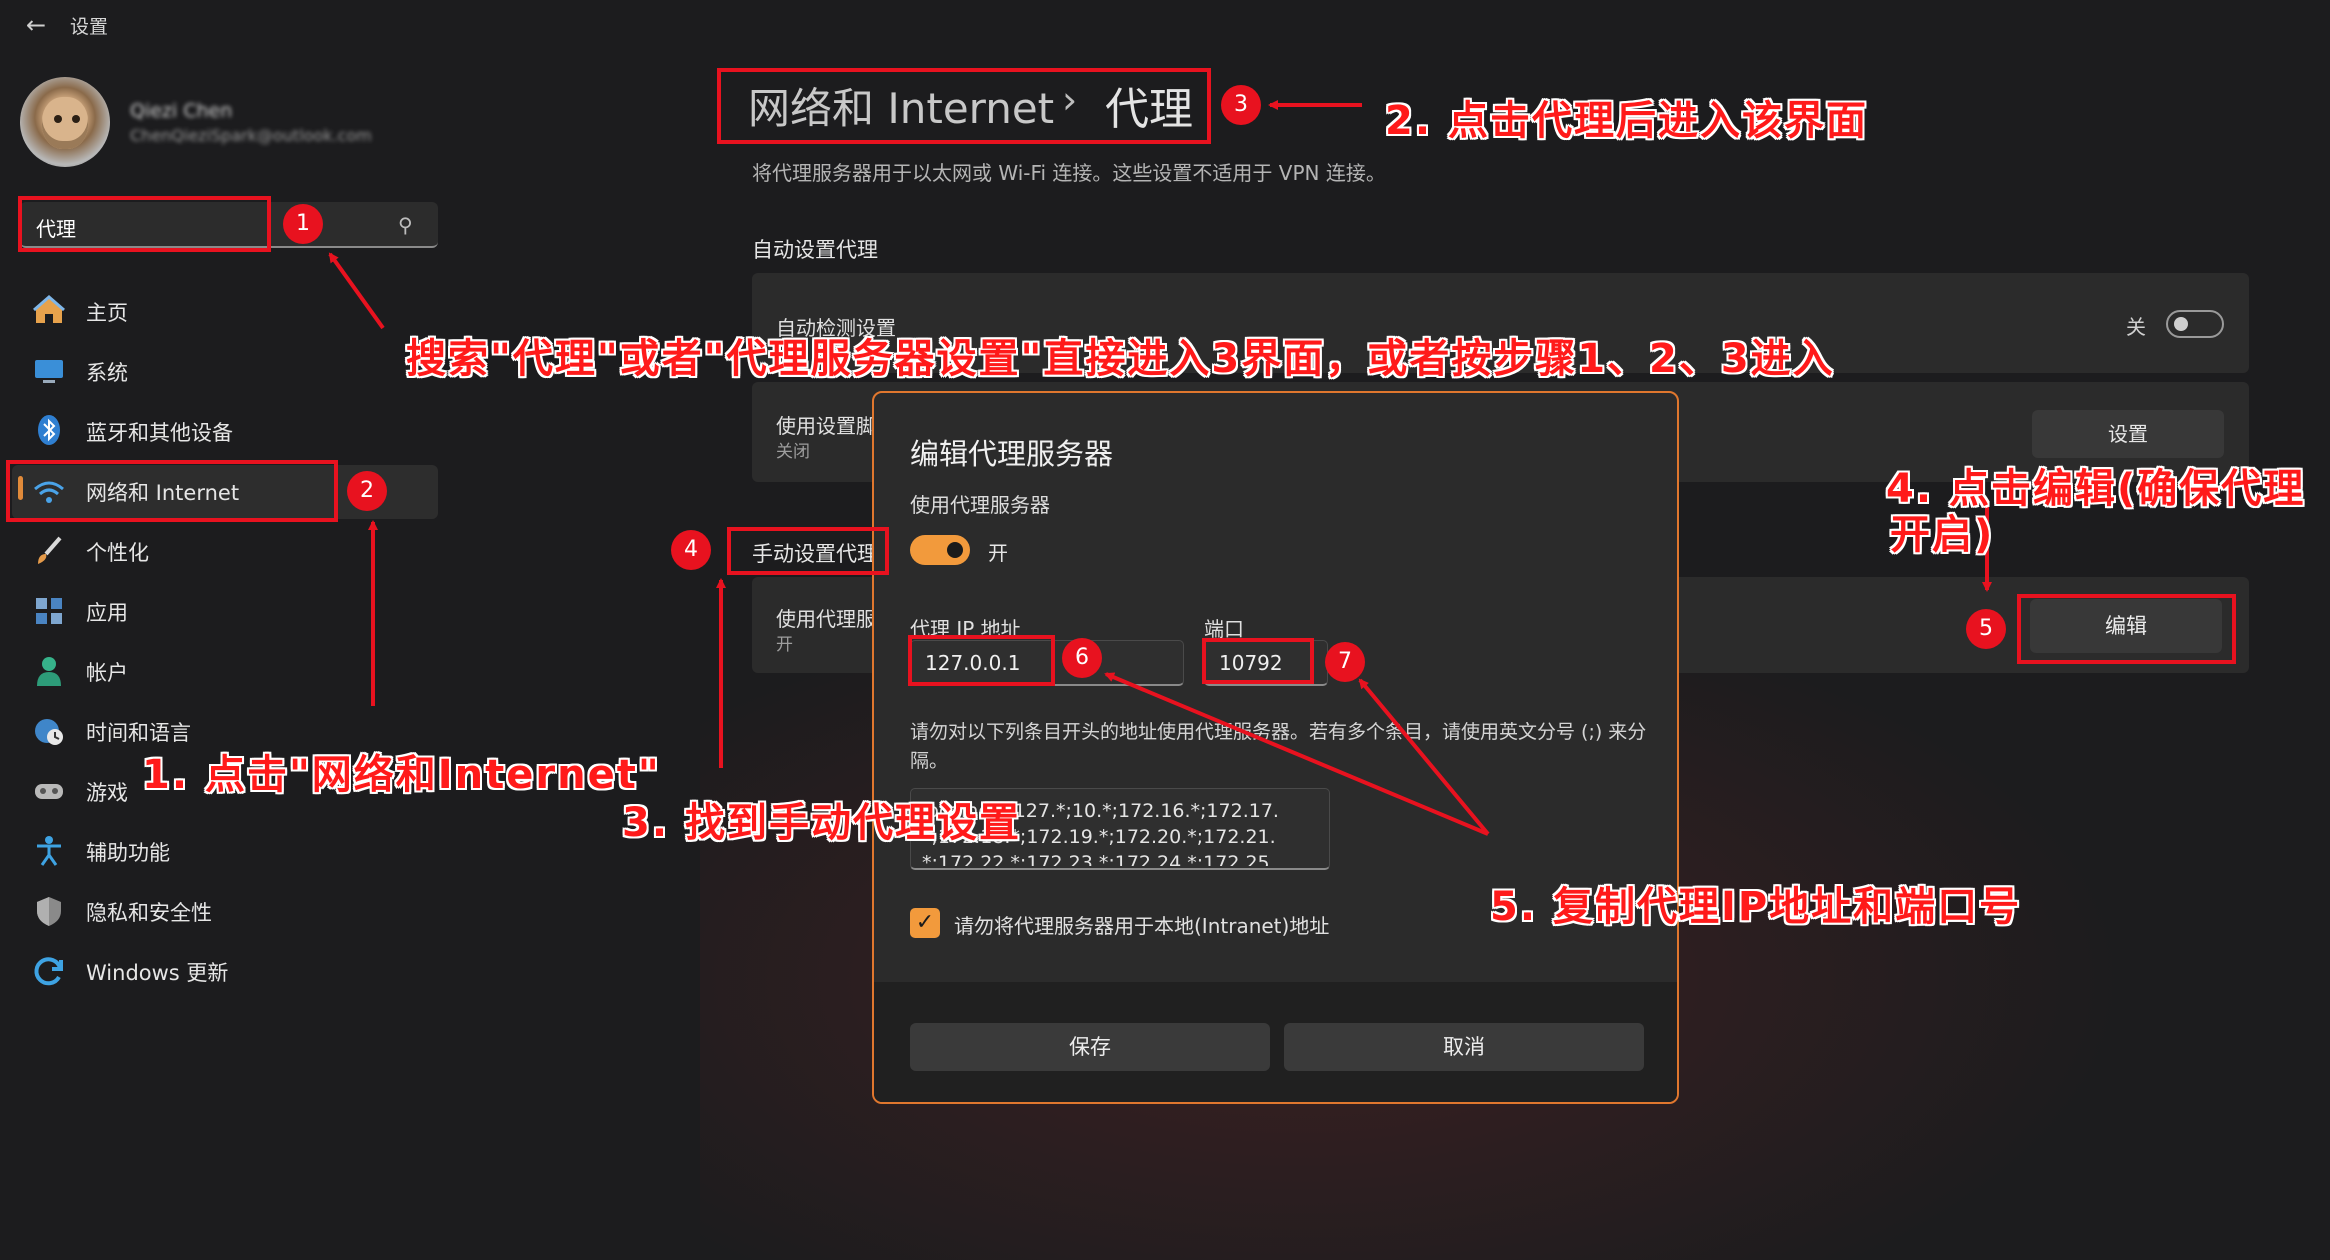  What do you see at coordinates (1756, 907) in the screenshot?
I see `note-step-5: 5. 复制代理IP地址和端口号` at bounding box center [1756, 907].